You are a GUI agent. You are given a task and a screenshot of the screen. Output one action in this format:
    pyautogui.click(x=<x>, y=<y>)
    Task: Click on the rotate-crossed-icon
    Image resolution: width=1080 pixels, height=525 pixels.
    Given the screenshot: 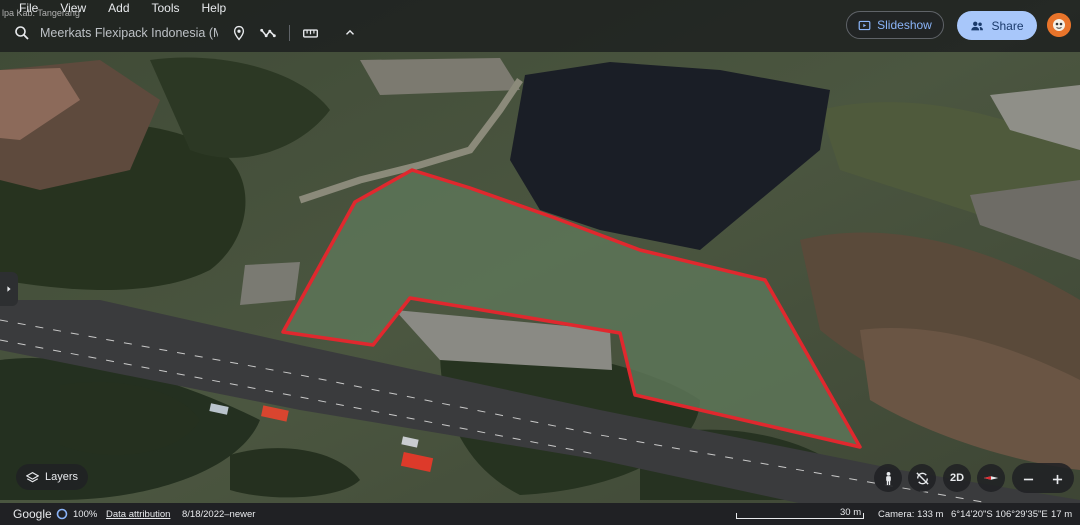 What is the action you would take?
    pyautogui.click(x=922, y=478)
    